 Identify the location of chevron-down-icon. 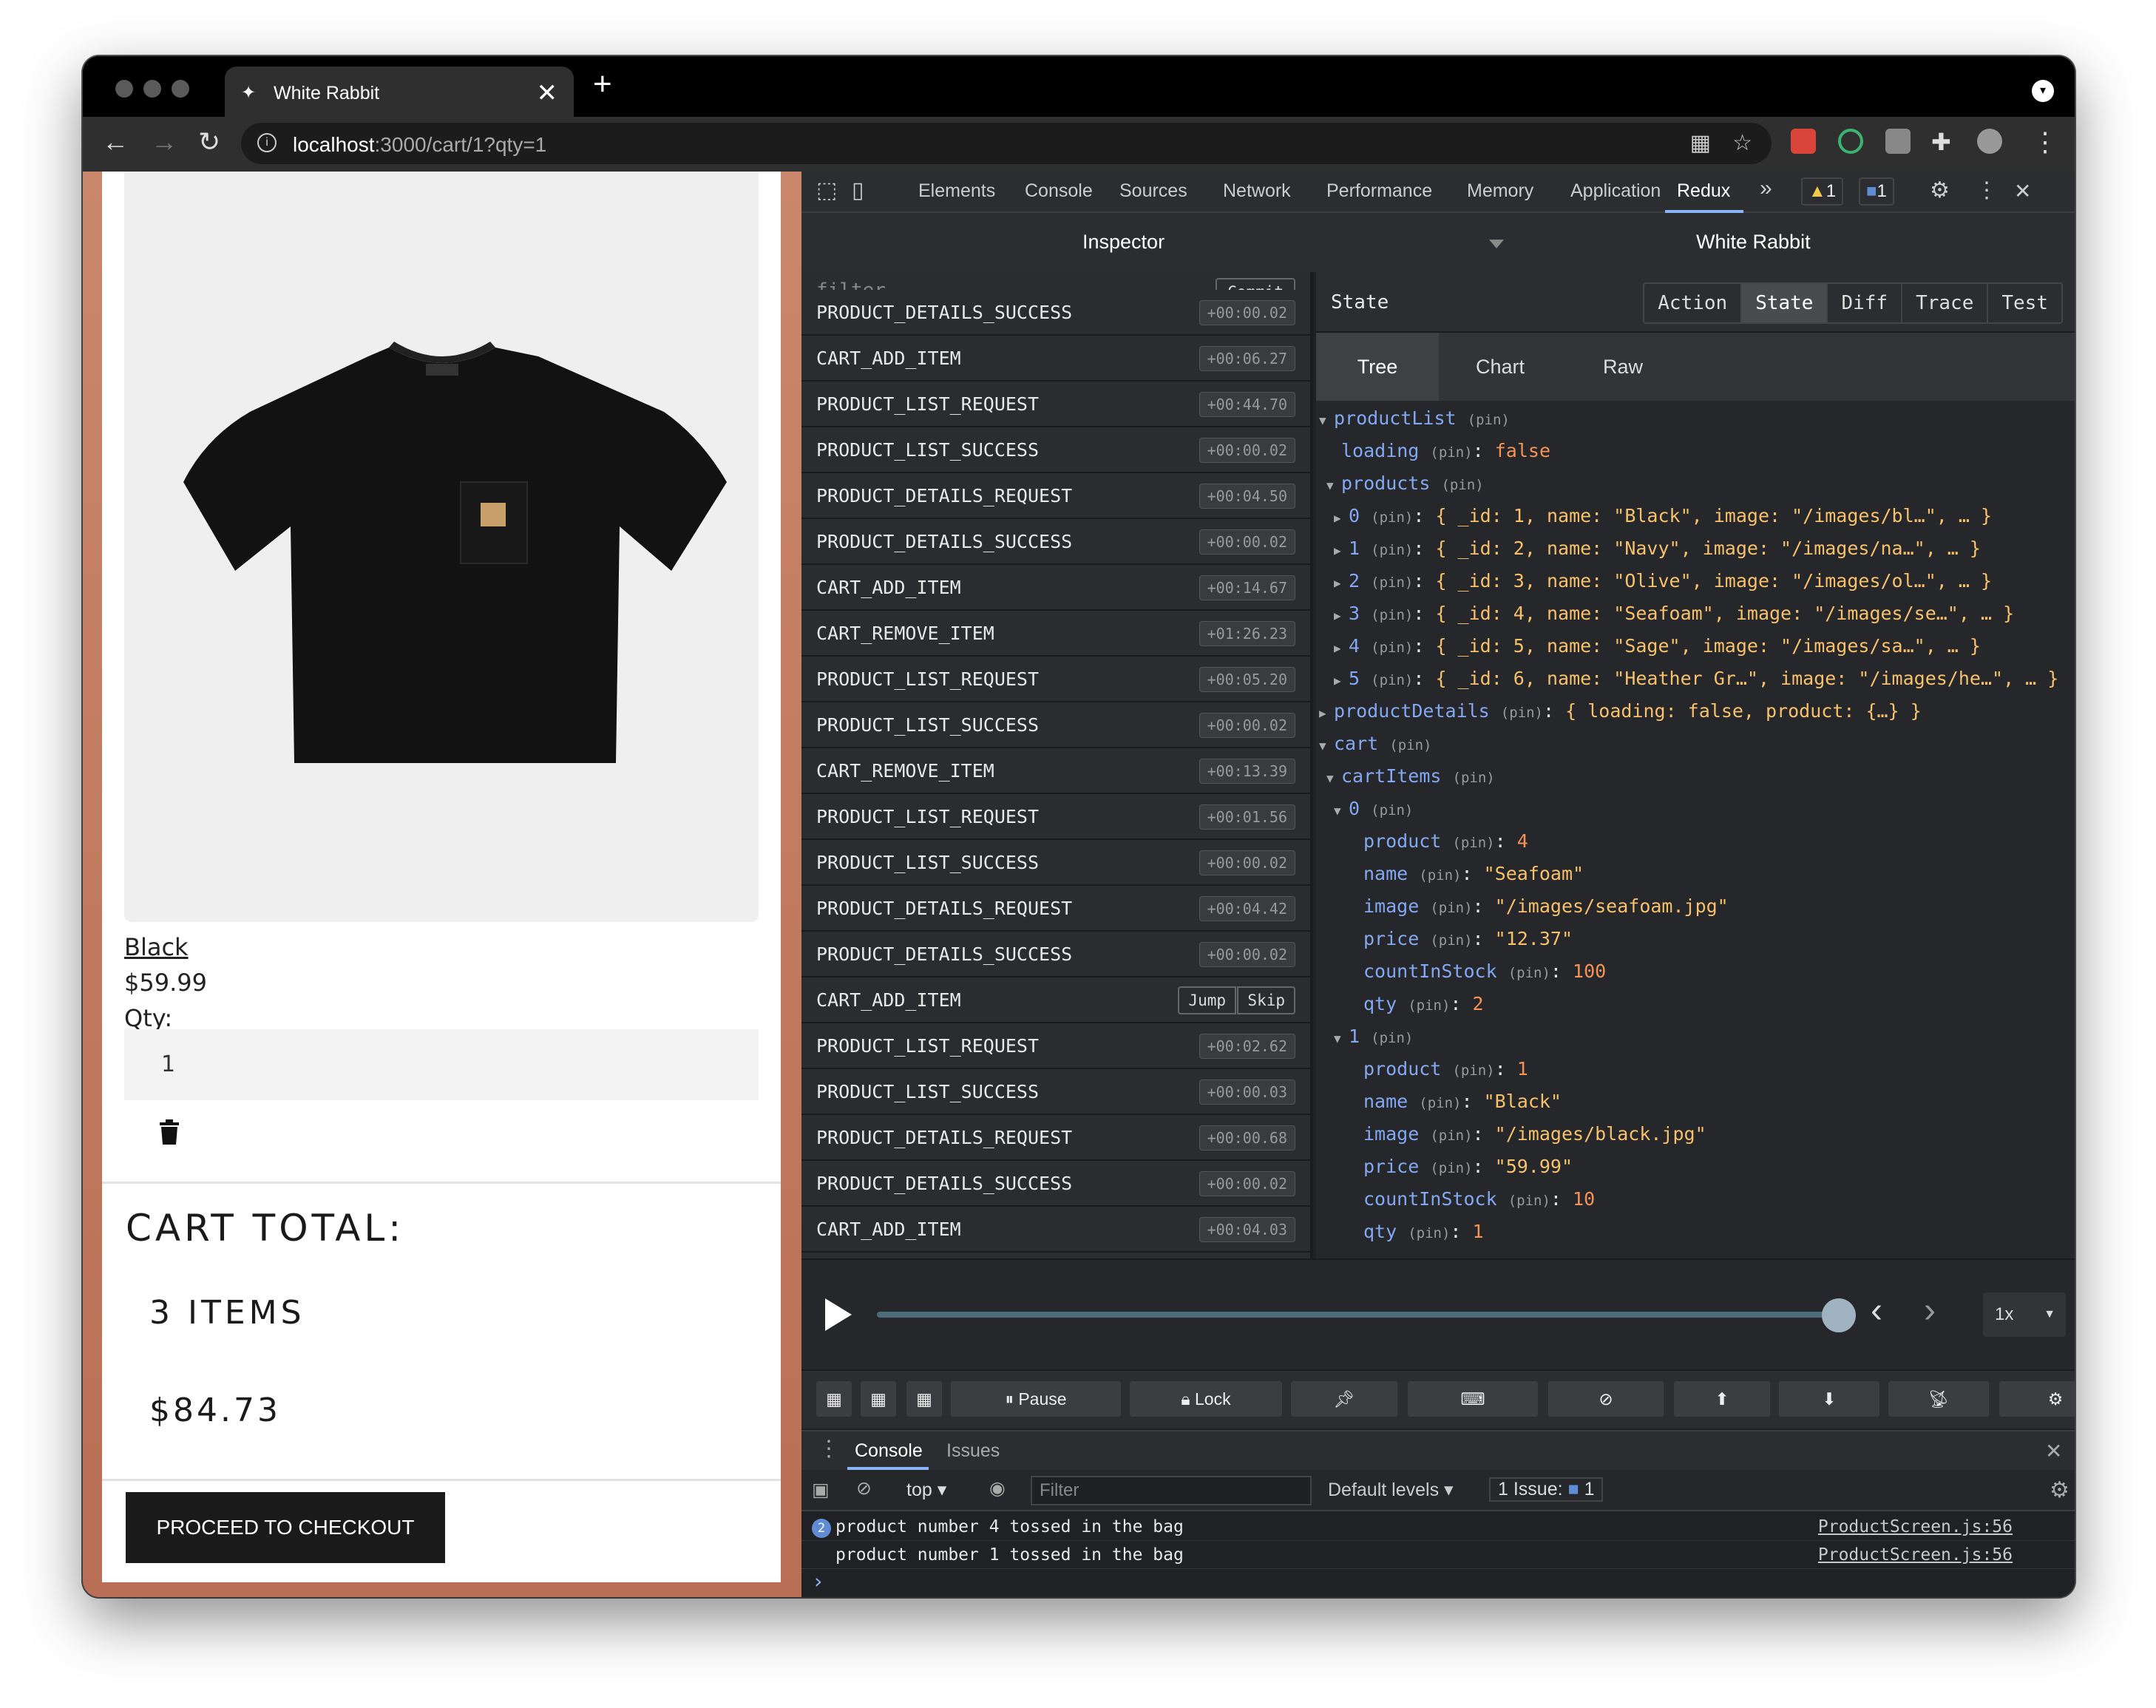
(1496, 244).